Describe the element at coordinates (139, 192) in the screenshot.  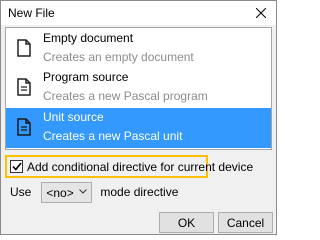
I see `mode-directive-label: mode directive` at that location.